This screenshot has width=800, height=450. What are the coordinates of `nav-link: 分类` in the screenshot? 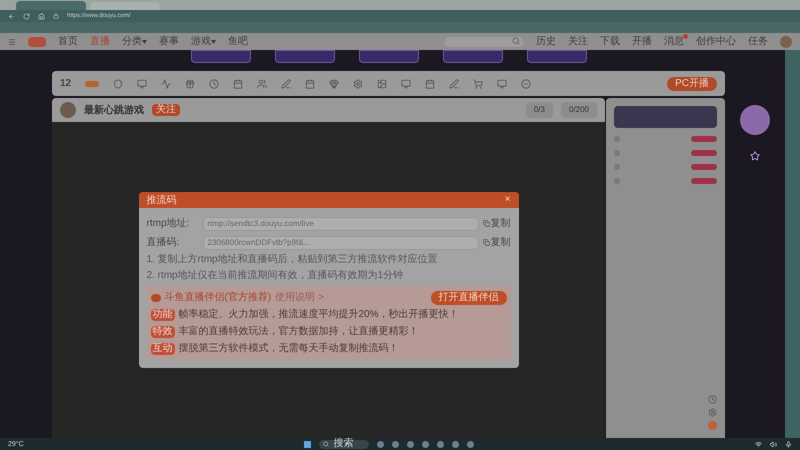 It's located at (134, 41).